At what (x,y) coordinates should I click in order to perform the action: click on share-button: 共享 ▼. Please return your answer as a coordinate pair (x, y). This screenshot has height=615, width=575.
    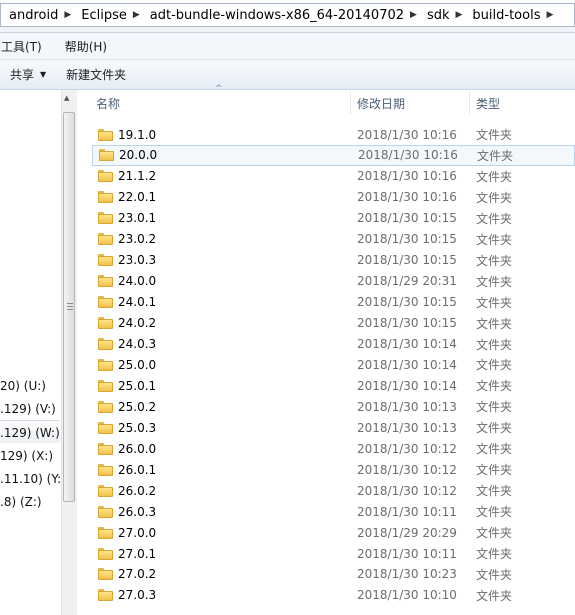
    Looking at the image, I should click on (28, 74).